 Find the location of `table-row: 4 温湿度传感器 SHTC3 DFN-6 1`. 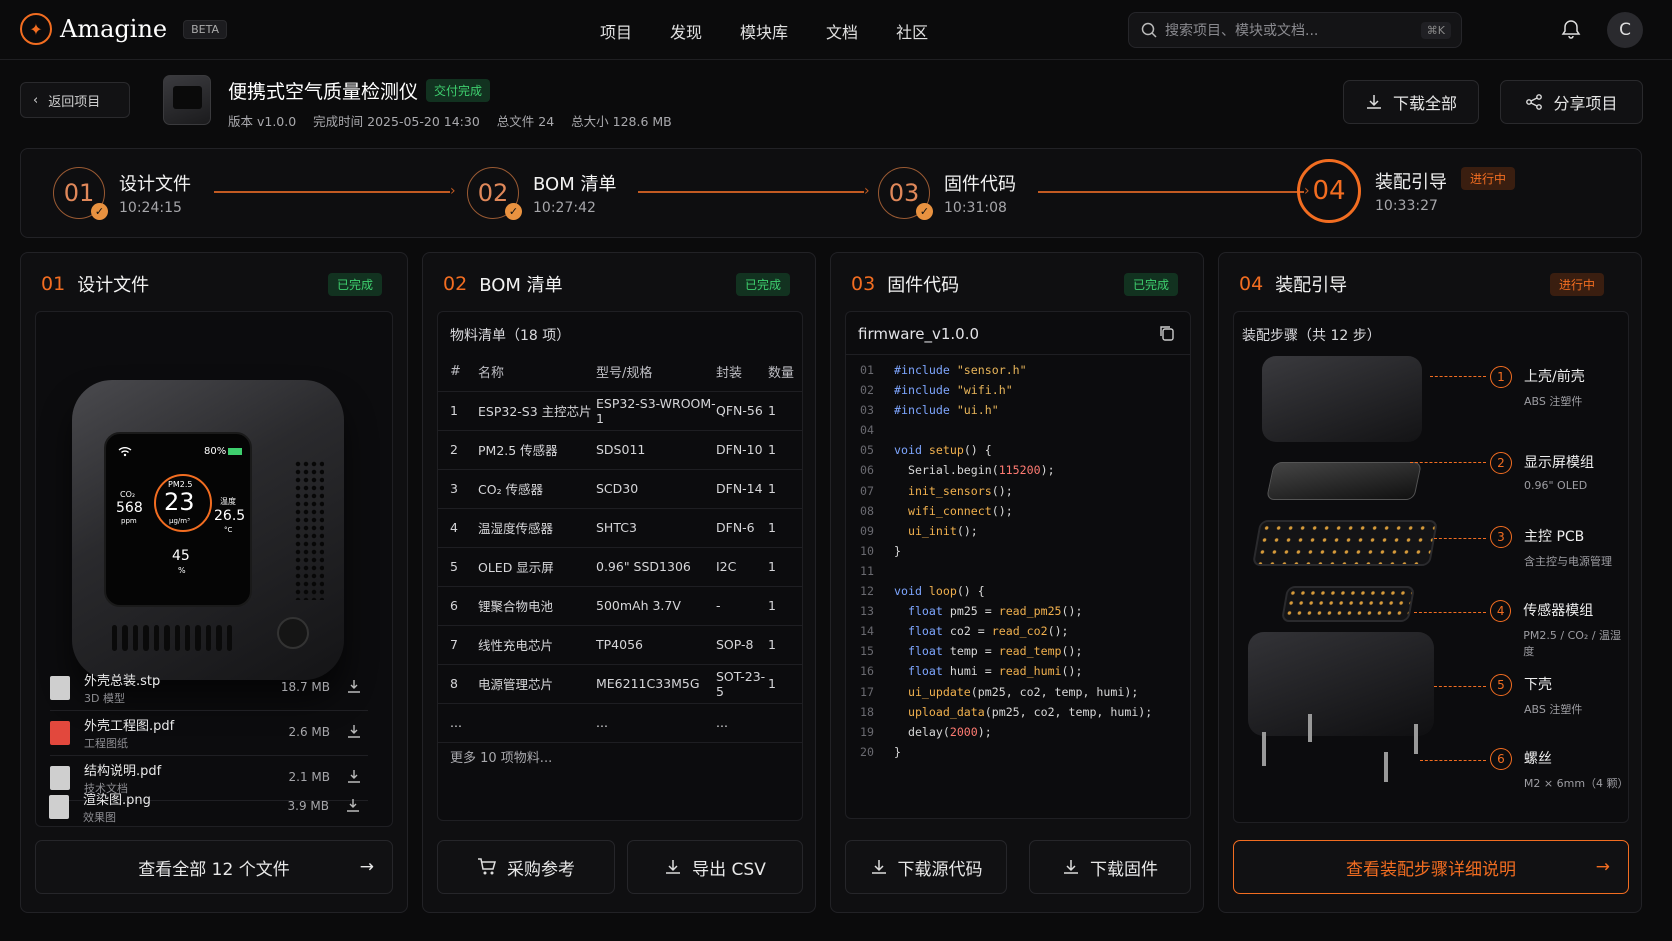

table-row: 4 温湿度传感器 SHTC3 DFN-6 1 is located at coordinates (620, 528).